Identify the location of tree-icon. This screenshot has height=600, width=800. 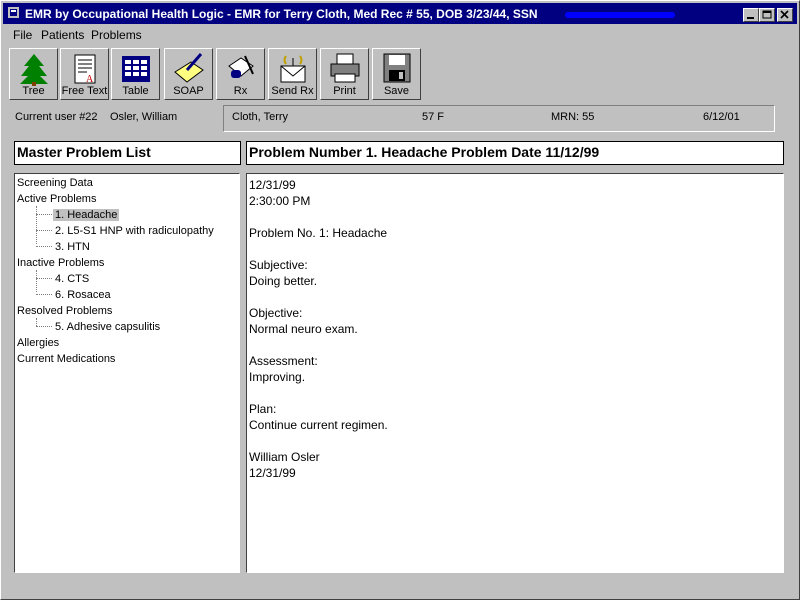
(34, 70).